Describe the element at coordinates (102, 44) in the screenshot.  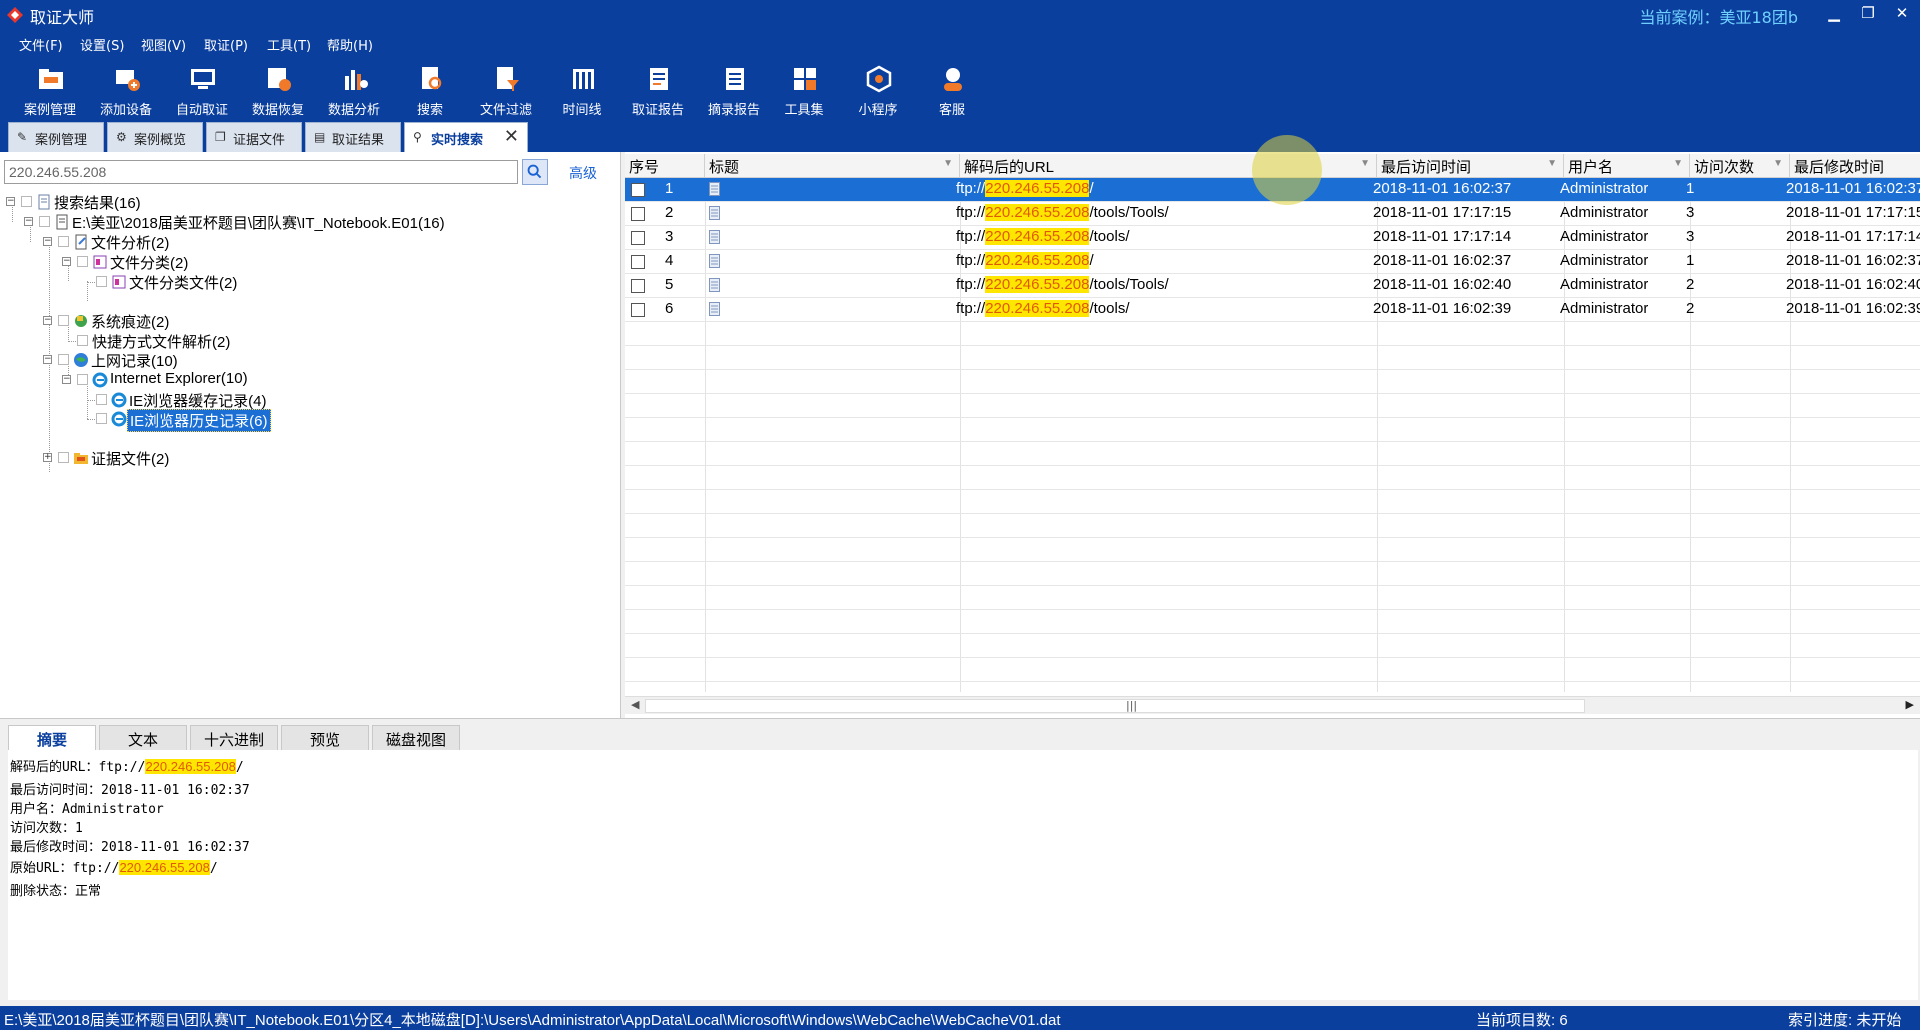
I see `menu-settings: 设置(S)` at that location.